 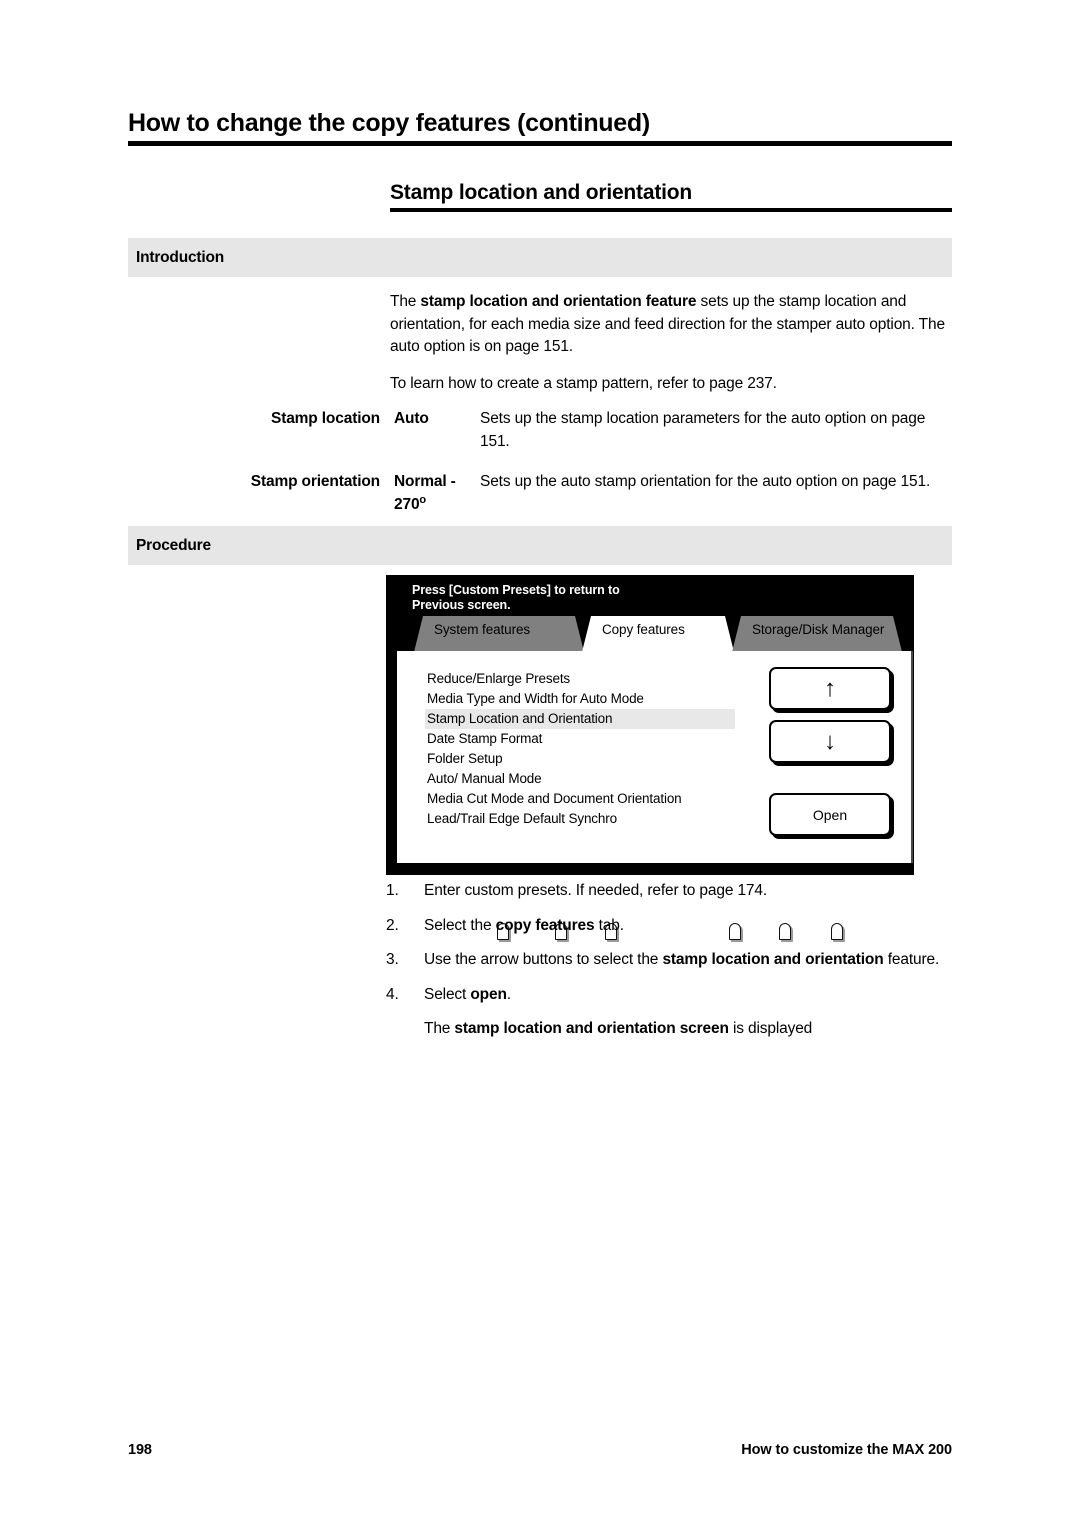 What do you see at coordinates (541, 192) in the screenshot?
I see `section-title: Stamp location and orientation` at bounding box center [541, 192].